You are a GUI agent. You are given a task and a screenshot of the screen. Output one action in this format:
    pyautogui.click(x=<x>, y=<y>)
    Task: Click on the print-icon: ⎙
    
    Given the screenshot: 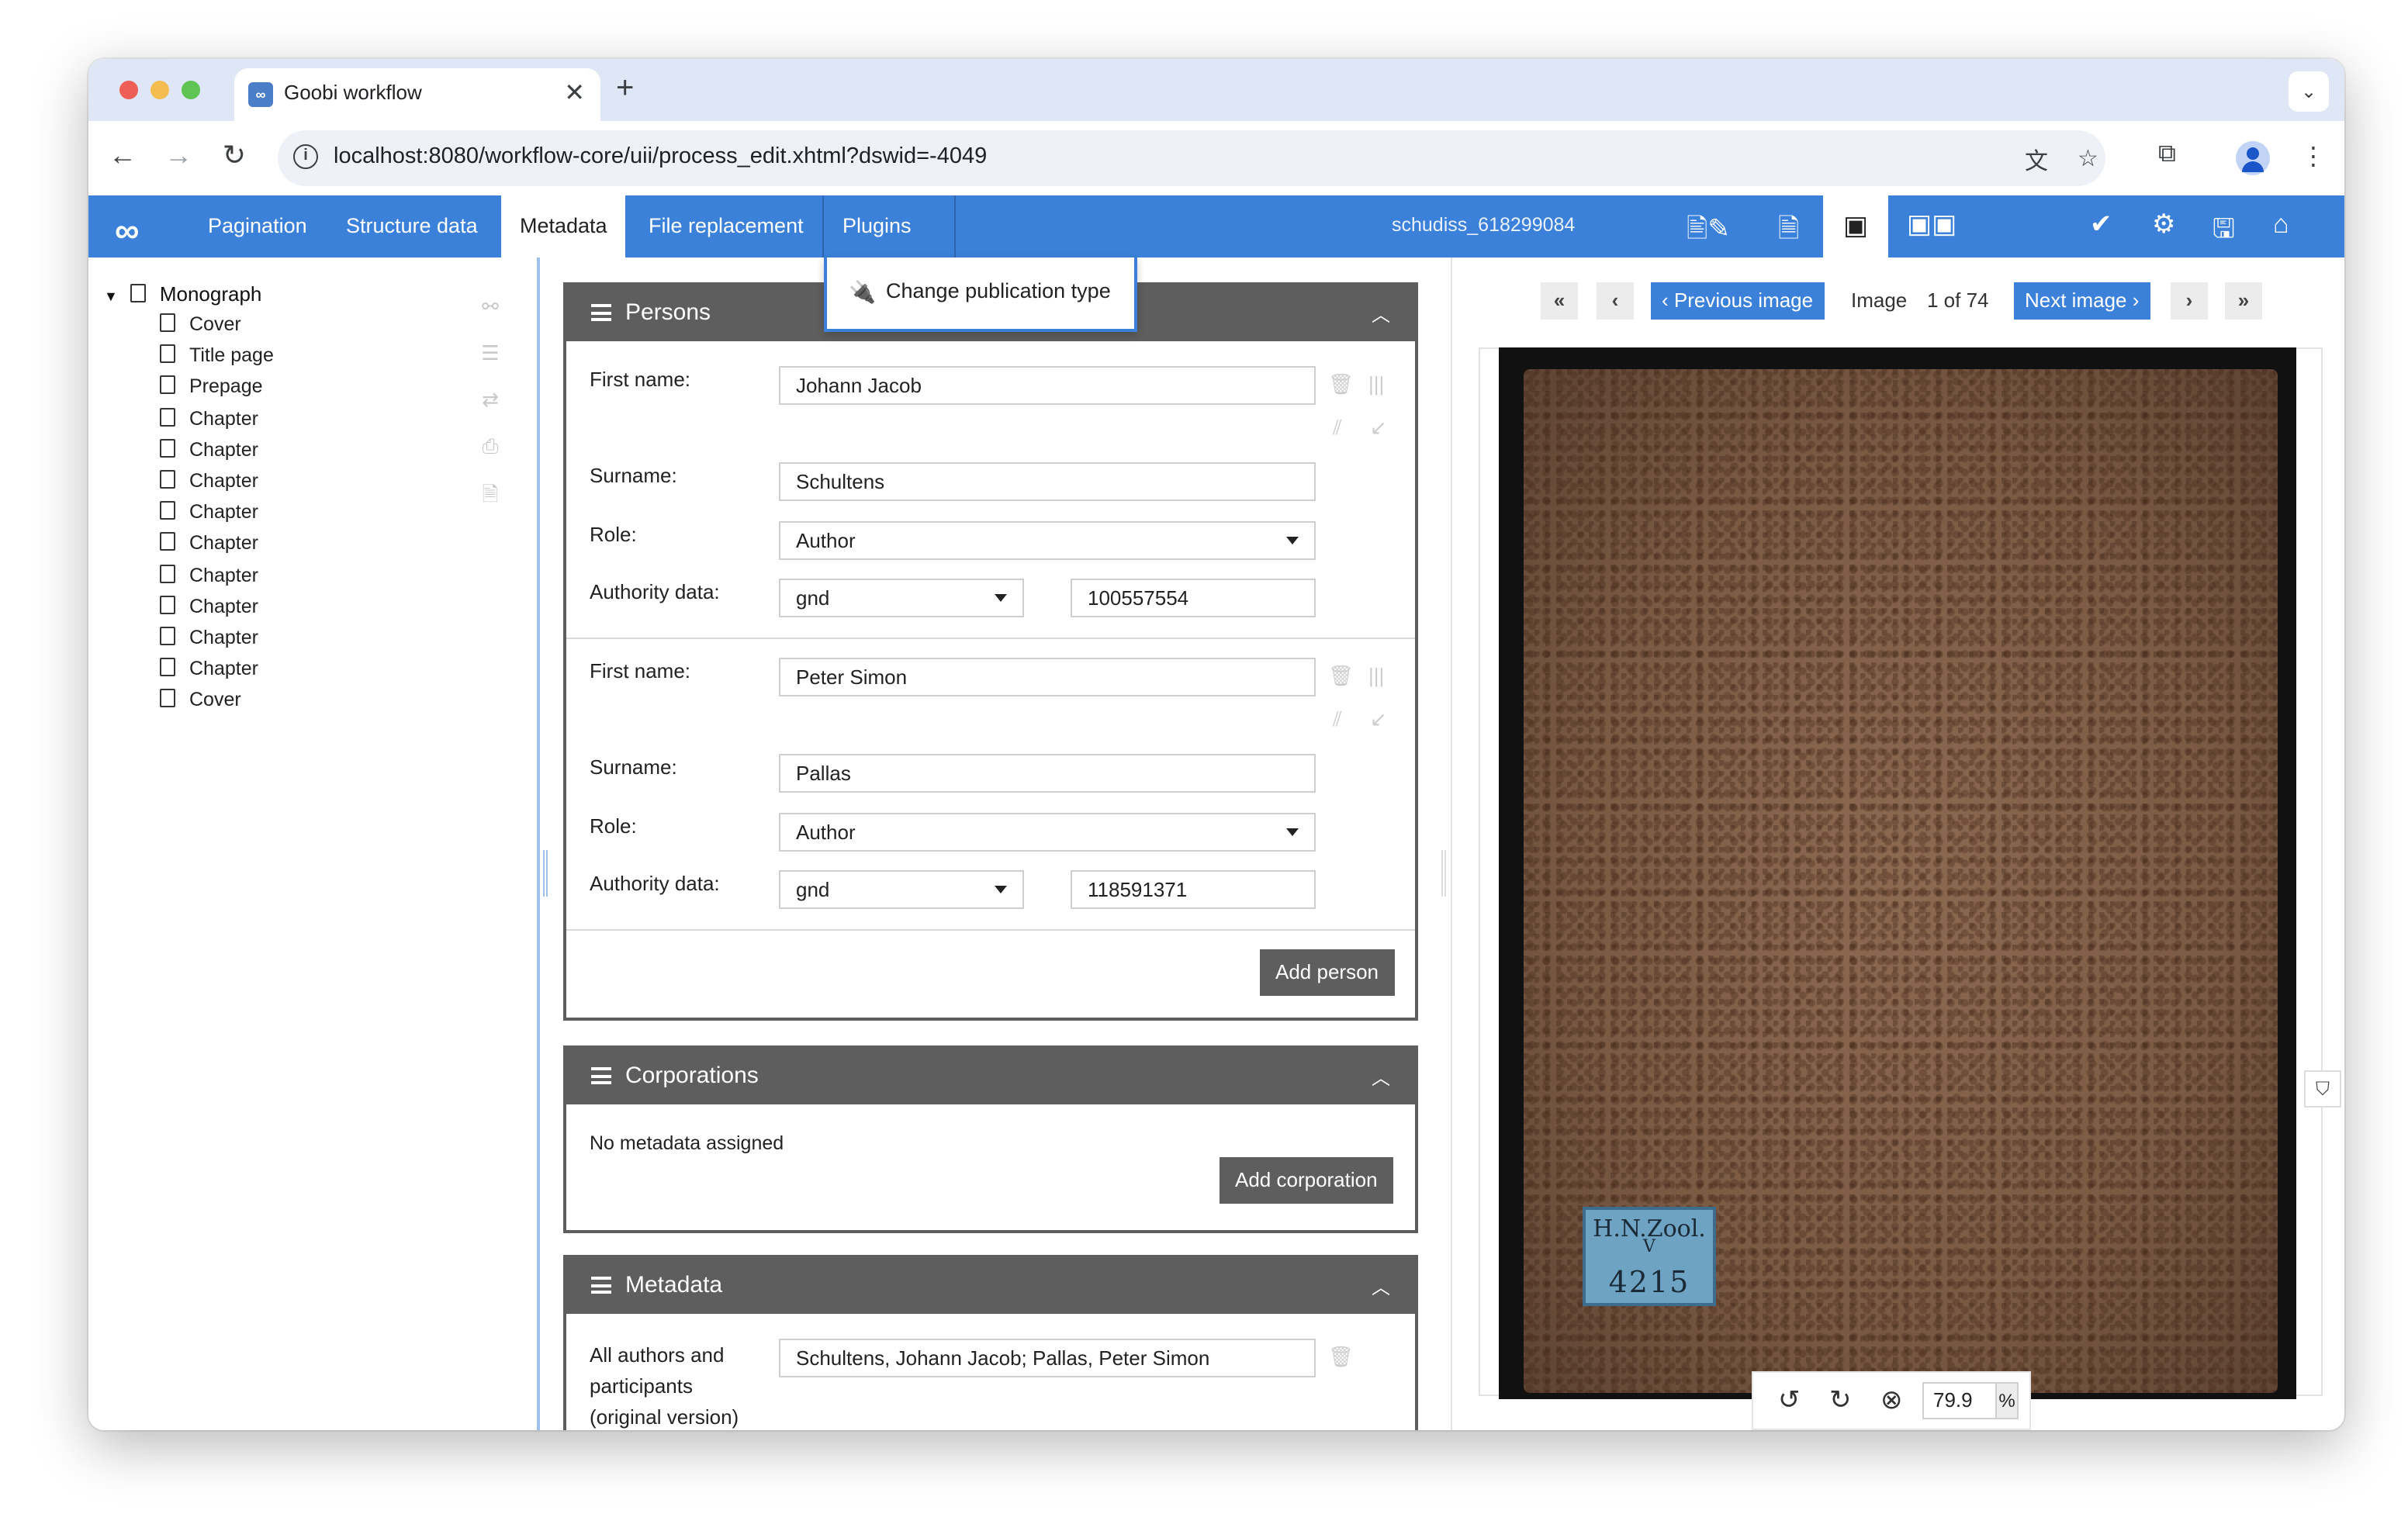 What is the action you would take?
    pyautogui.click(x=491, y=446)
    